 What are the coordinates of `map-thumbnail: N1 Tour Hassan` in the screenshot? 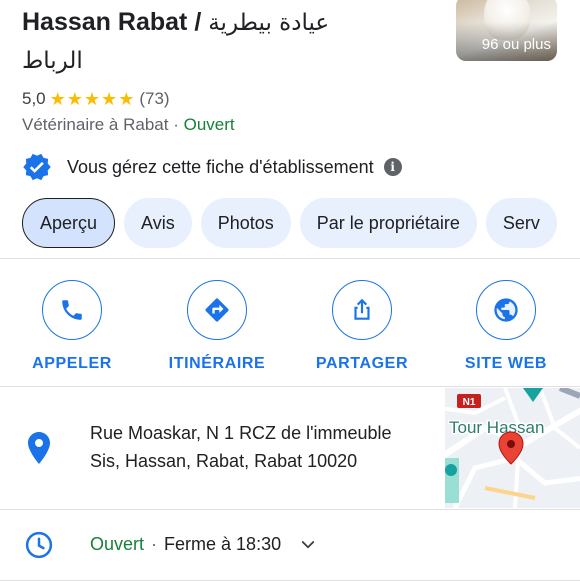 It's located at (512, 448).